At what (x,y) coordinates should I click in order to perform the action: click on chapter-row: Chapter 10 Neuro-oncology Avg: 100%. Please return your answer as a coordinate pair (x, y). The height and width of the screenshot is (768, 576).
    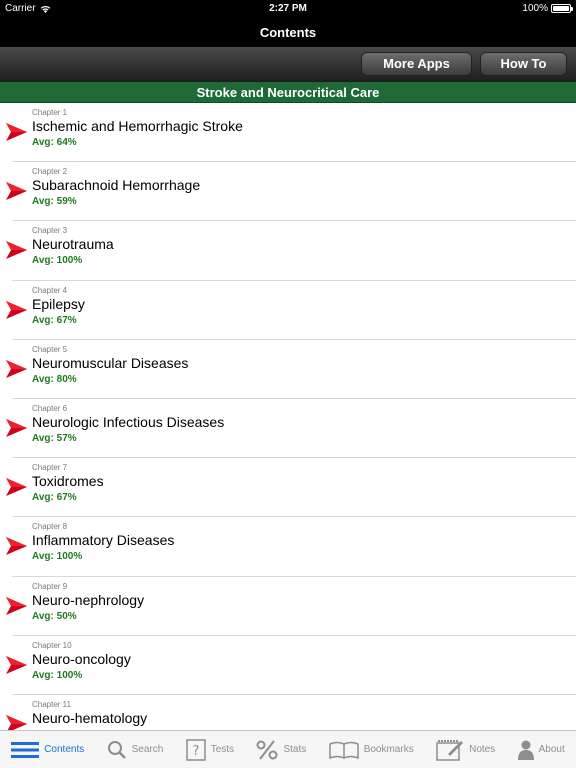
    Looking at the image, I should click on (291, 665).